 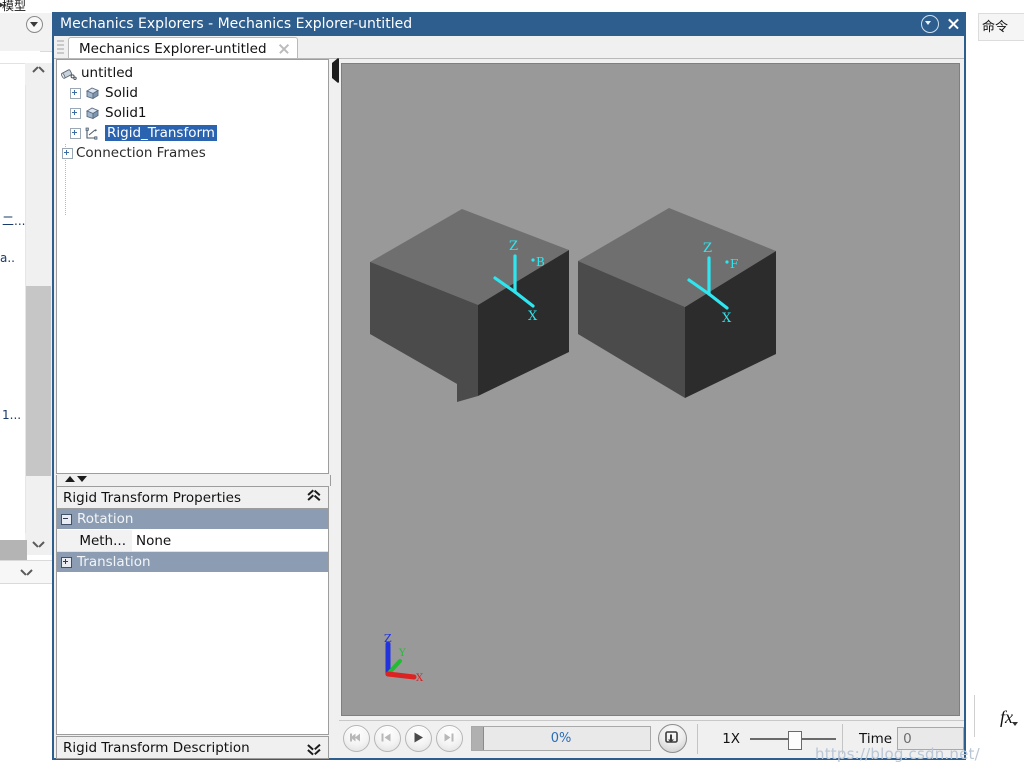 What do you see at coordinates (673, 738) in the screenshot?
I see `snapshot-button` at bounding box center [673, 738].